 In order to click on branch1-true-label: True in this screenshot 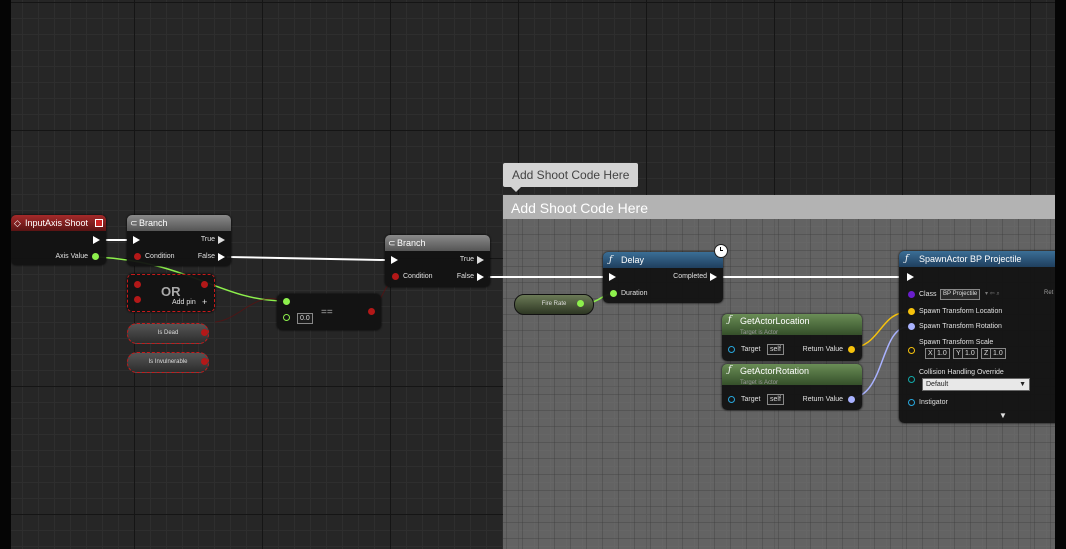, I will do `click(207, 239)`.